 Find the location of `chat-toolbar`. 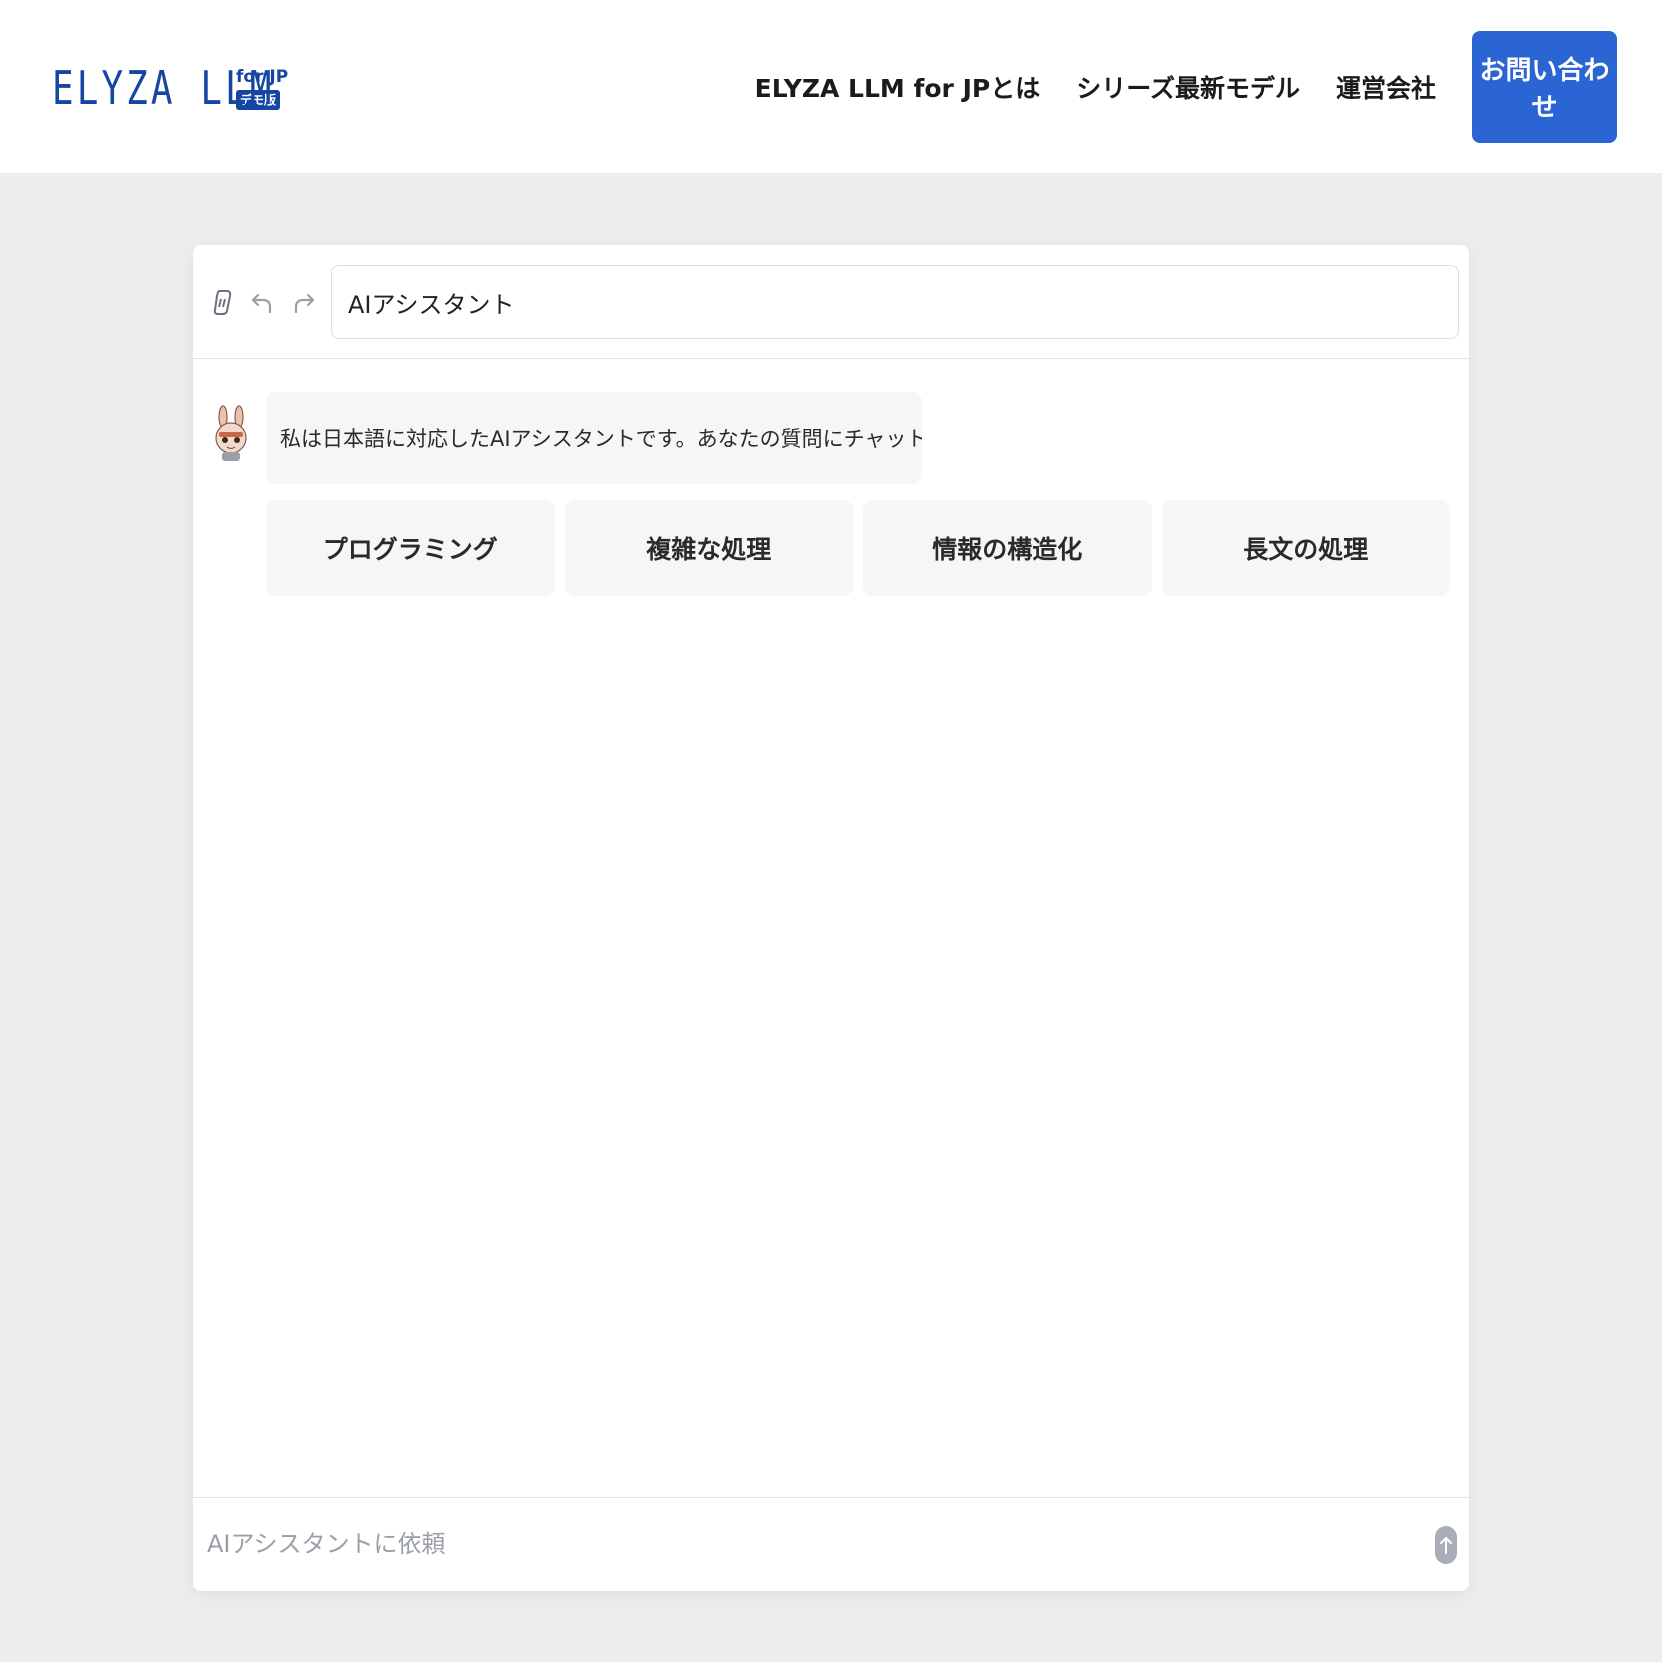

chat-toolbar is located at coordinates (831, 302).